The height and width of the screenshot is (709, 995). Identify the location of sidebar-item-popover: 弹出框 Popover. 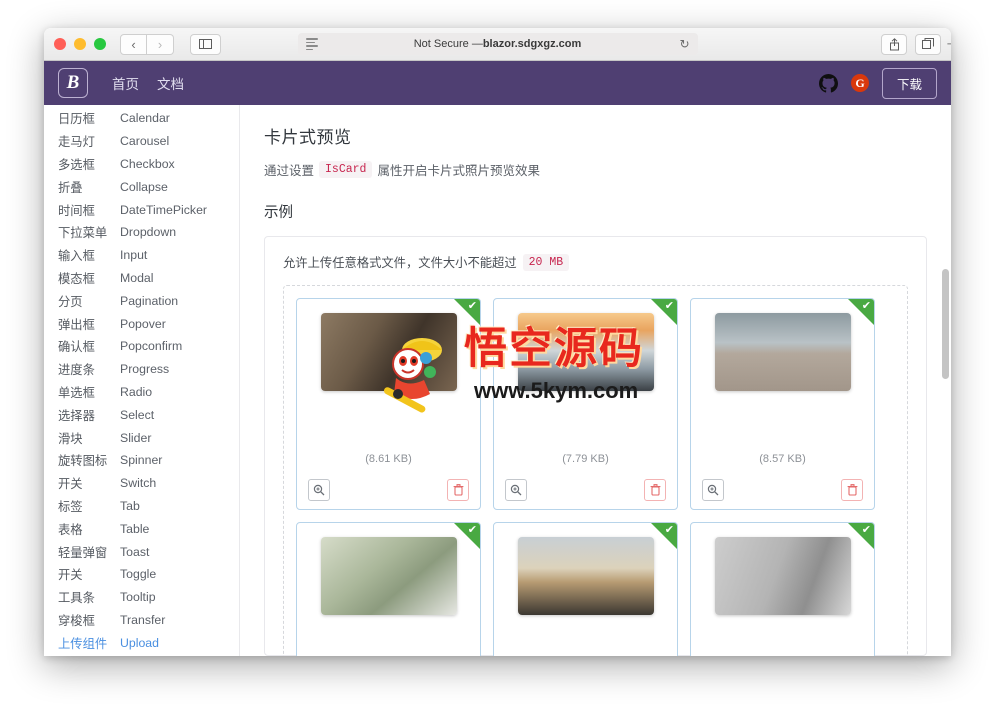
(141, 323).